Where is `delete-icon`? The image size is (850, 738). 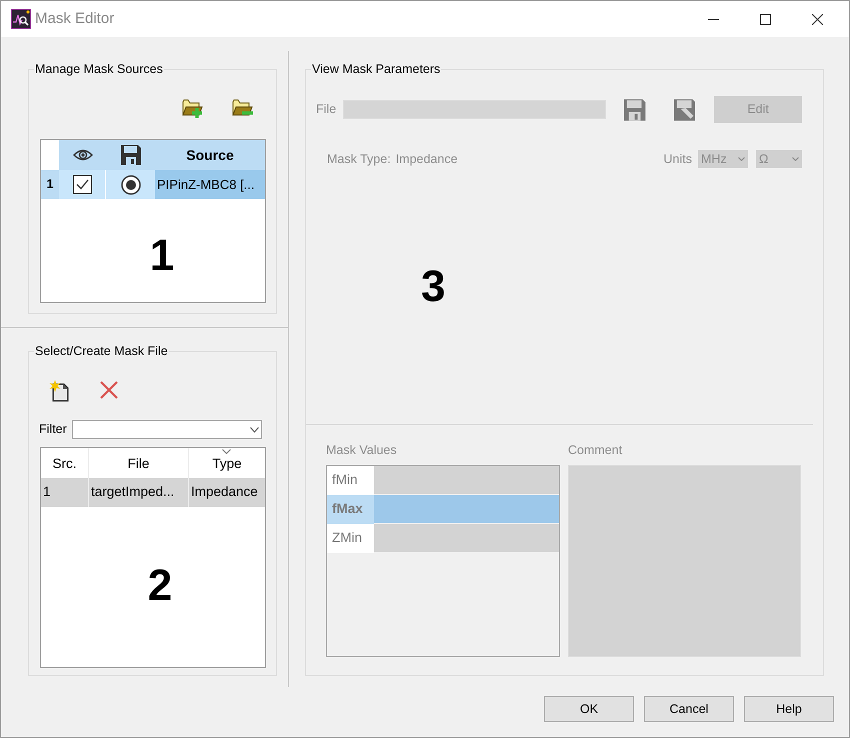
delete-icon is located at coordinates (109, 390).